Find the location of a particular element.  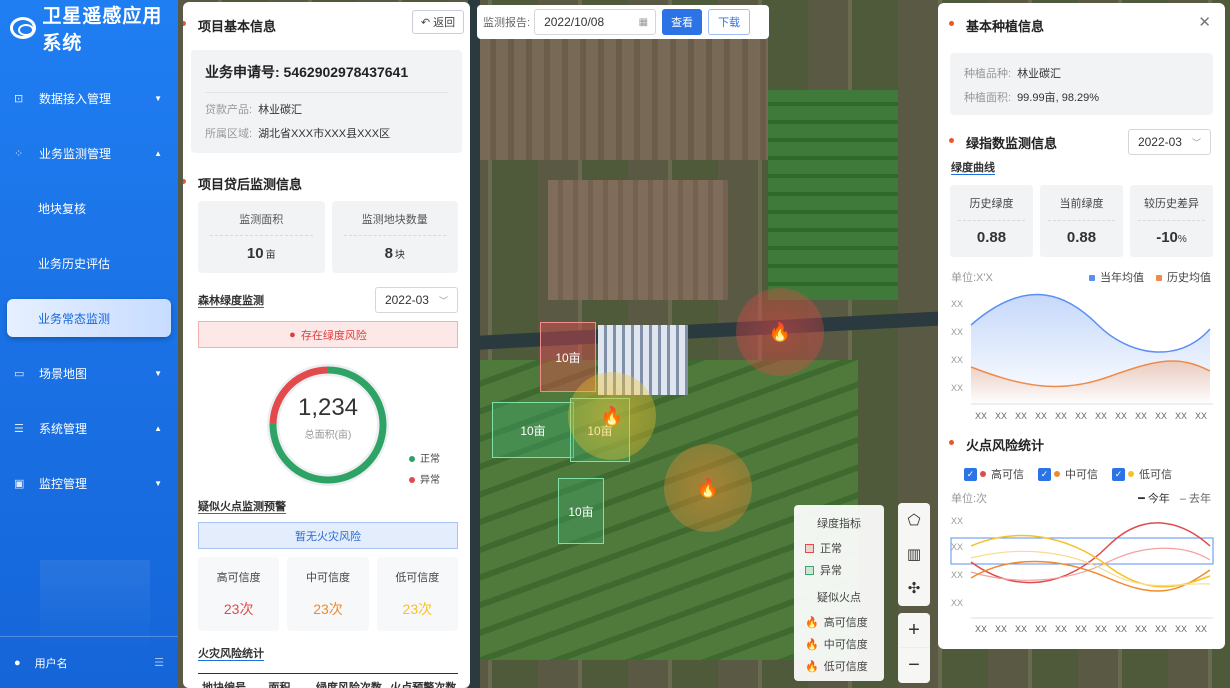

nav-sub-history-eval: 业务历史评估 is located at coordinates (89, 263).